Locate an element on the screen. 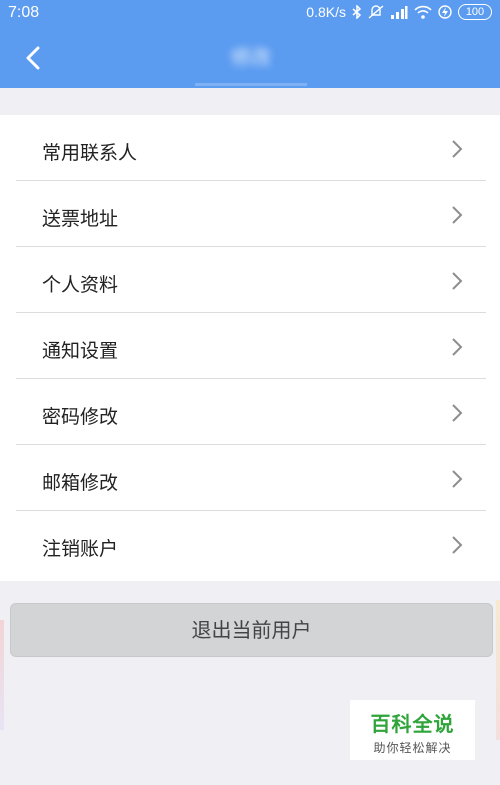  back-button is located at coordinates (34, 58).